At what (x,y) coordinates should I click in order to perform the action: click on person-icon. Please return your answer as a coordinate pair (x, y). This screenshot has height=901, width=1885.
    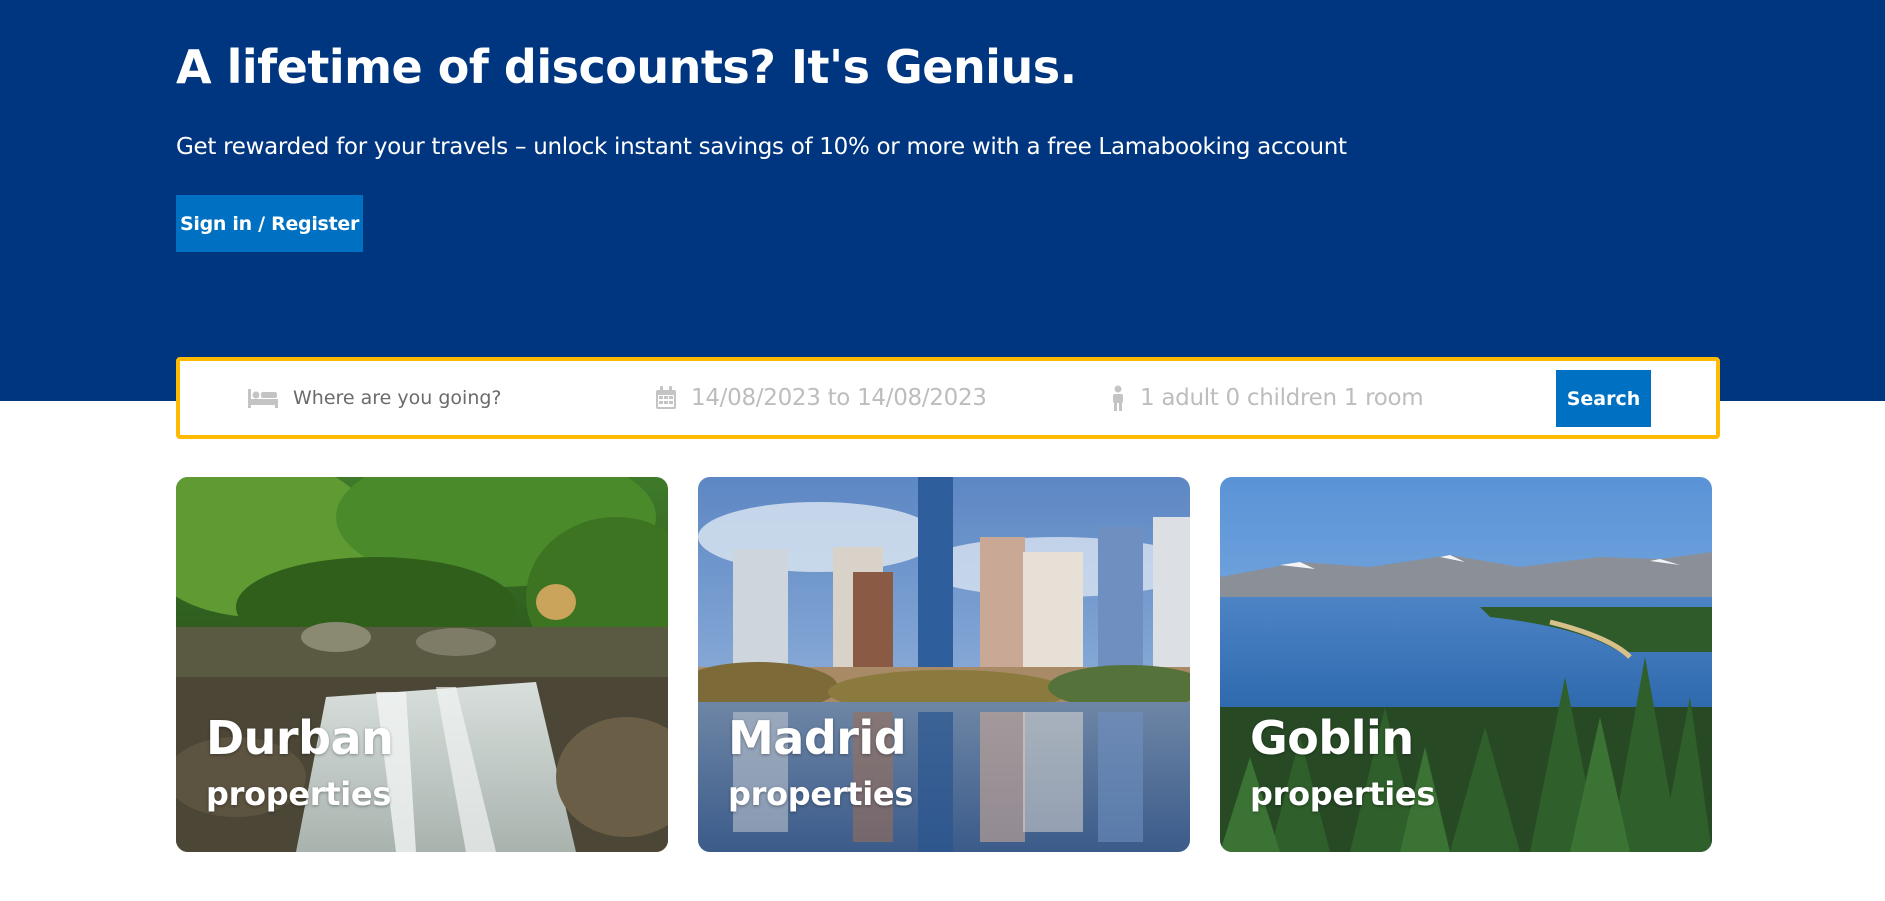
    Looking at the image, I should click on (1118, 398).